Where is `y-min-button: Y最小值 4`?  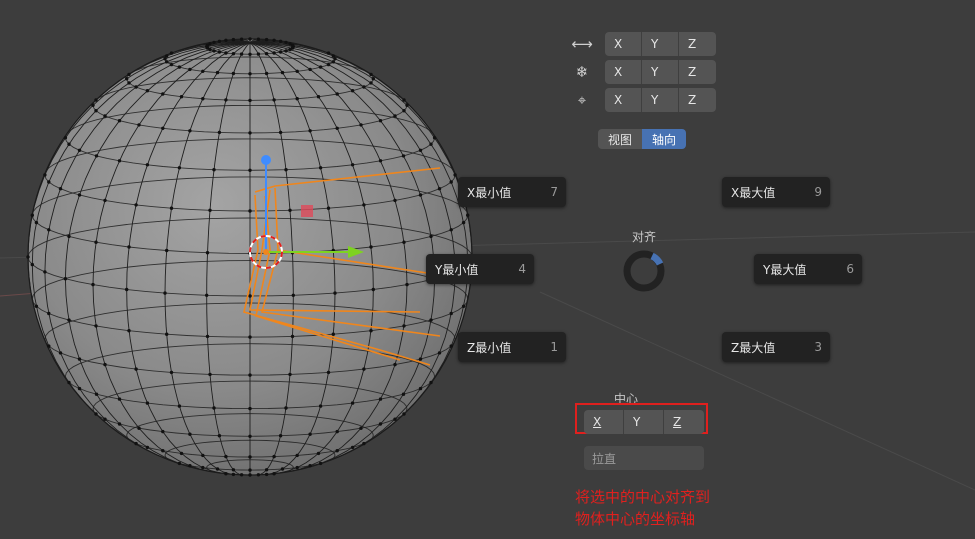 y-min-button: Y最小值 4 is located at coordinates (480, 269).